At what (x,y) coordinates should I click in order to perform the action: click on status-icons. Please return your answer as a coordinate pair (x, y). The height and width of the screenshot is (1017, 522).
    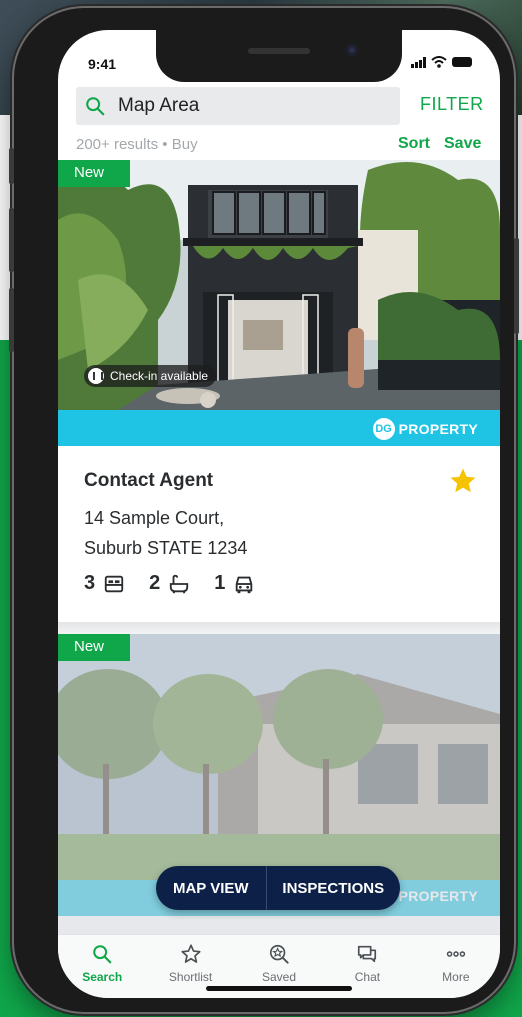
    Looking at the image, I should click on (441, 62).